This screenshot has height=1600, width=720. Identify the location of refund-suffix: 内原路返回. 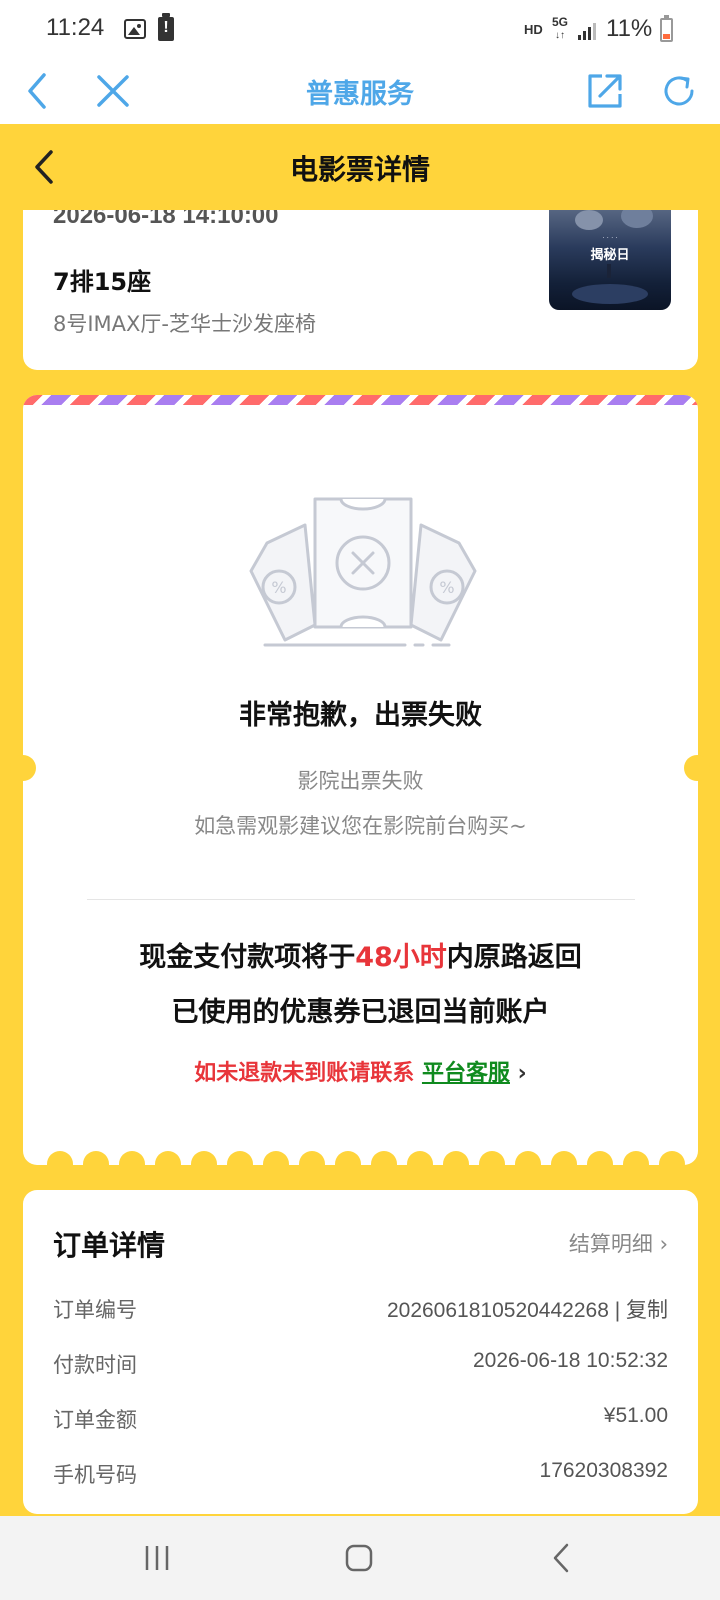
(514, 957).